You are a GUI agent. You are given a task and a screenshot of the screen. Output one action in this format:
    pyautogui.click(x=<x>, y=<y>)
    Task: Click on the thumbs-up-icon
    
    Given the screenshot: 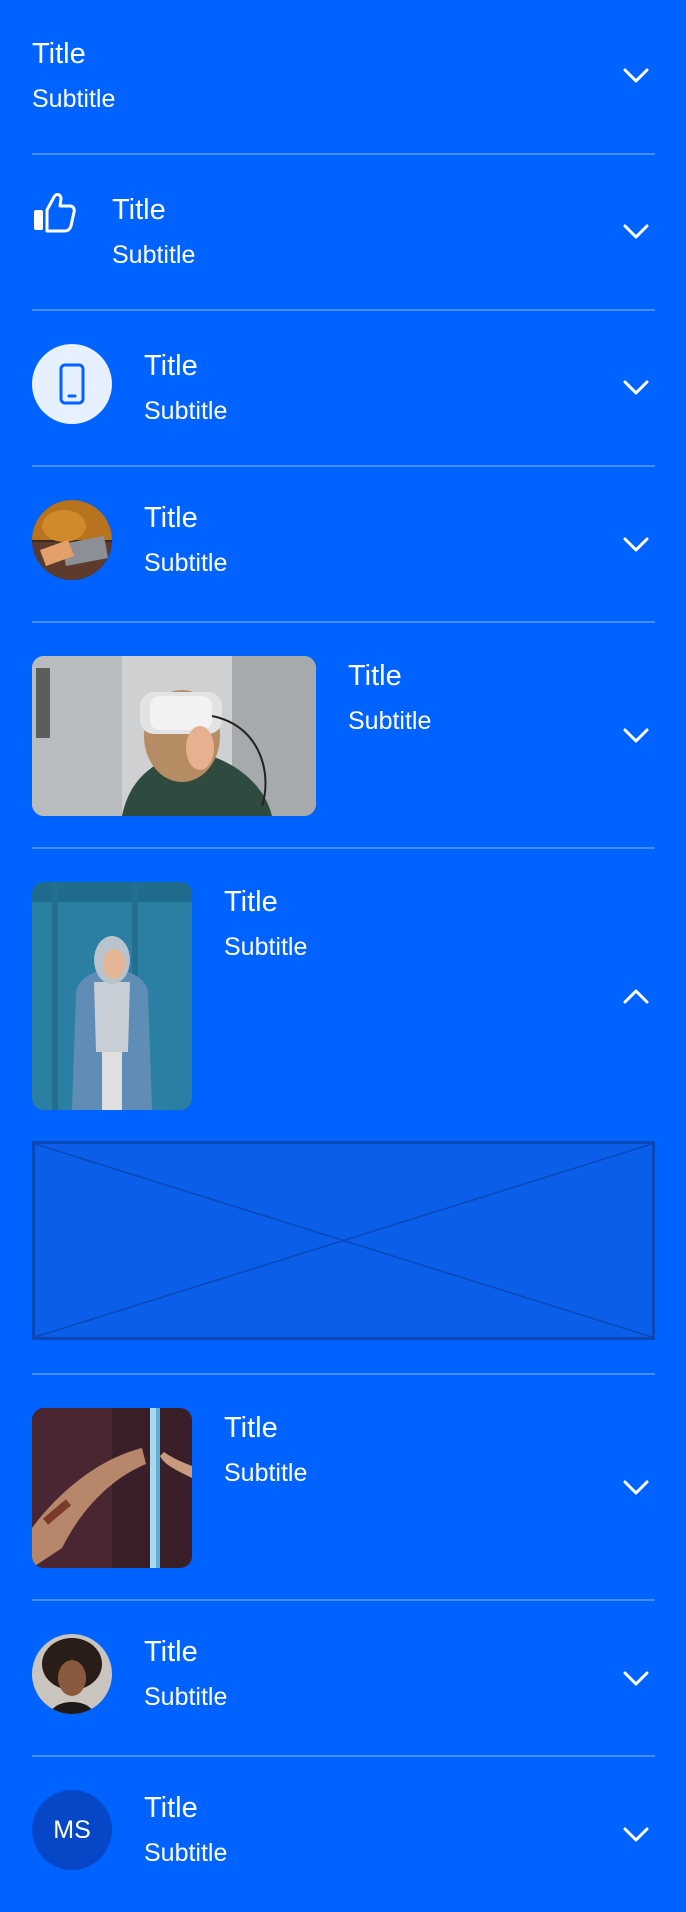 What is the action you would take?
    pyautogui.click(x=54, y=213)
    